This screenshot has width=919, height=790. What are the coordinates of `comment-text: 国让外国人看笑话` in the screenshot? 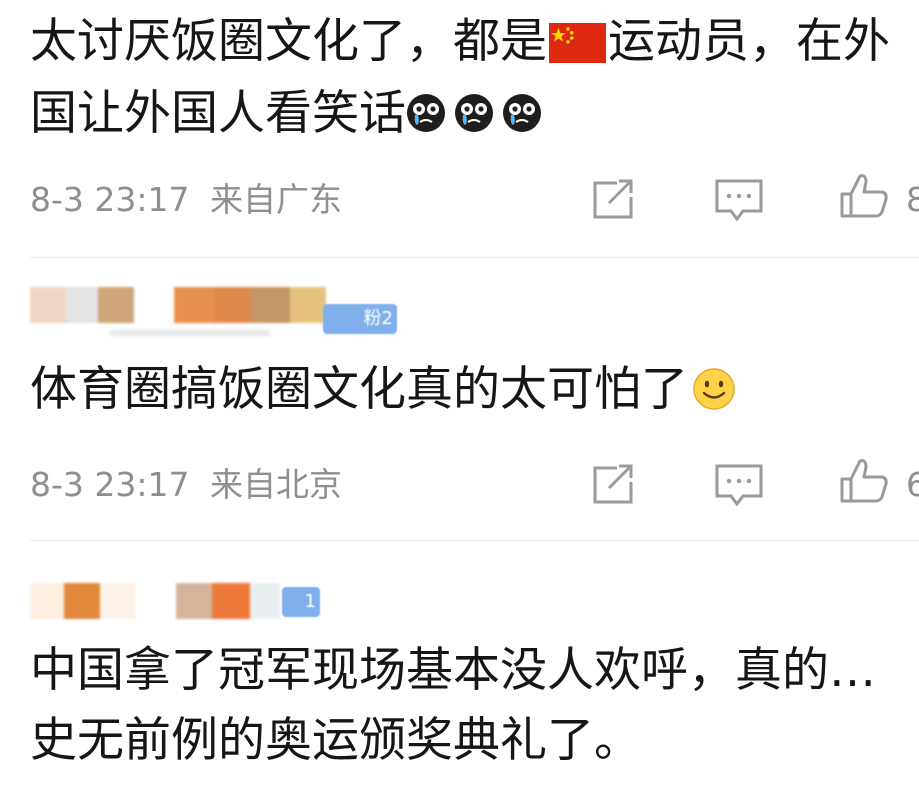 It's located at (218, 113).